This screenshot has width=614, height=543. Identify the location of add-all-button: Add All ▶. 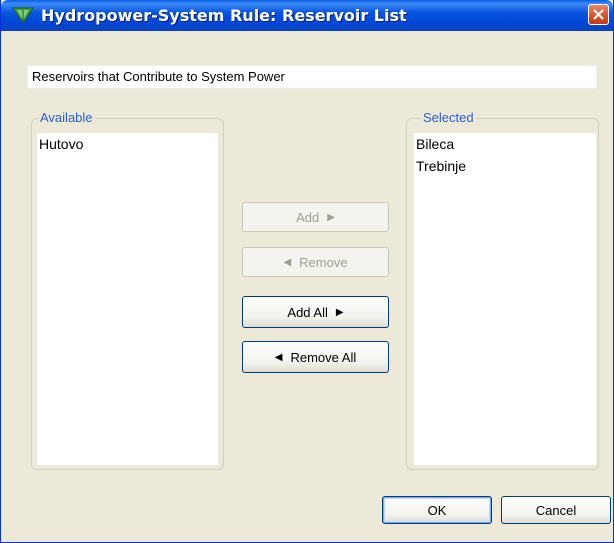
(315, 312).